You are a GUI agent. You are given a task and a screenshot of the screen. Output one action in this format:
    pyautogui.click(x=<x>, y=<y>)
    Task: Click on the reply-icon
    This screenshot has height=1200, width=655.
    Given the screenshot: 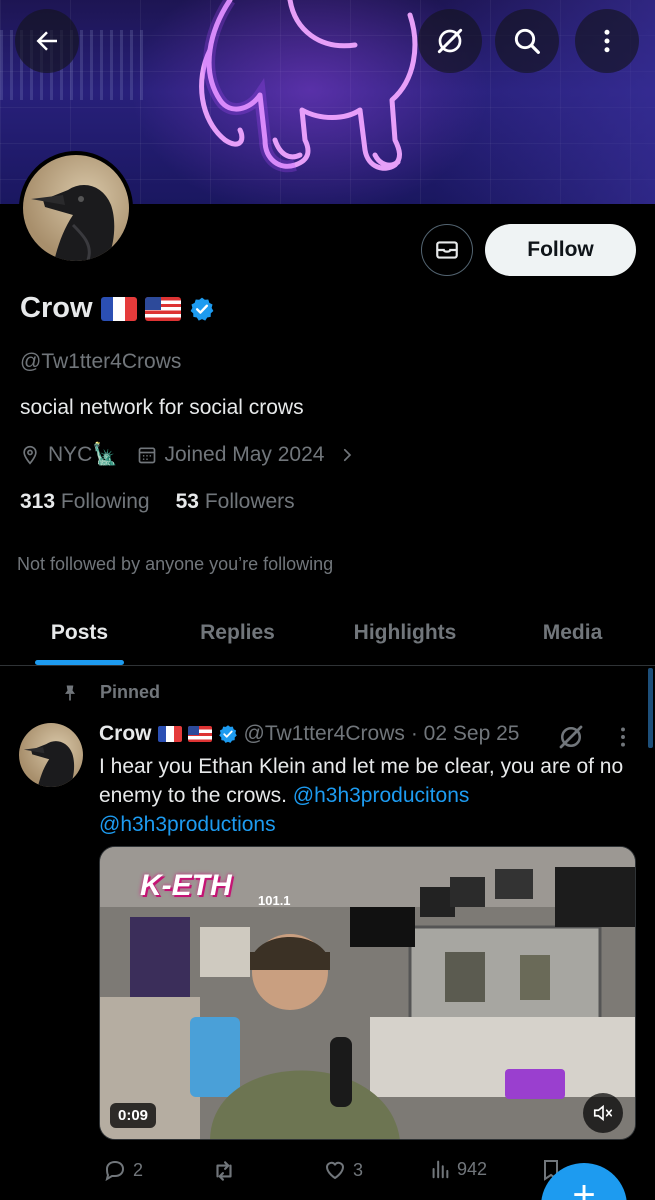 What is the action you would take?
    pyautogui.click(x=115, y=1171)
    